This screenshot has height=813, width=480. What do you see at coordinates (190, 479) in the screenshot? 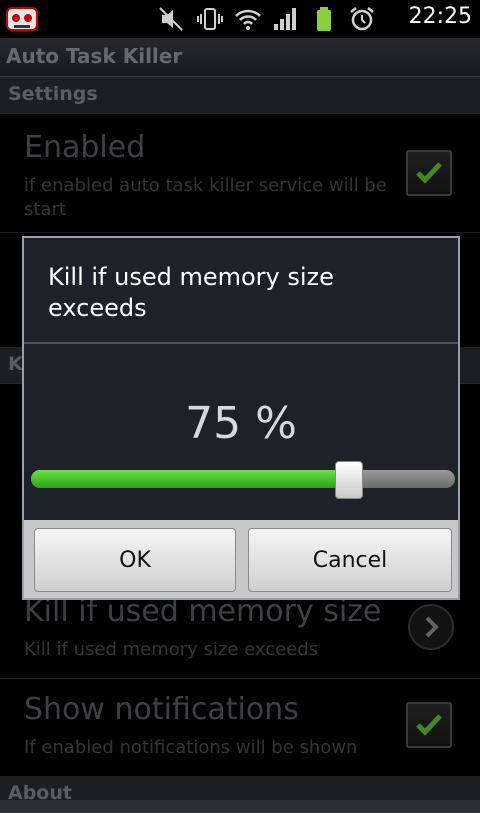
I see `slider-fill` at bounding box center [190, 479].